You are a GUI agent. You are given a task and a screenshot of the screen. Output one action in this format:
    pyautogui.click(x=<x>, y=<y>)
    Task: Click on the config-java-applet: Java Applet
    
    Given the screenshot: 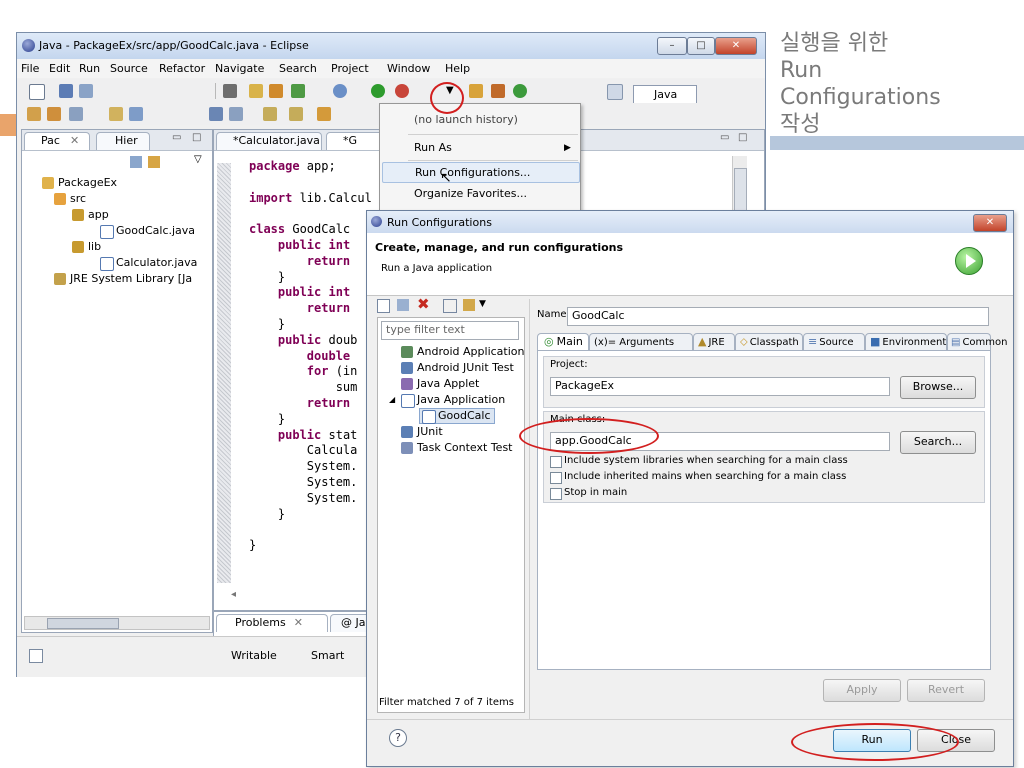 What is the action you would take?
    pyautogui.click(x=440, y=384)
    